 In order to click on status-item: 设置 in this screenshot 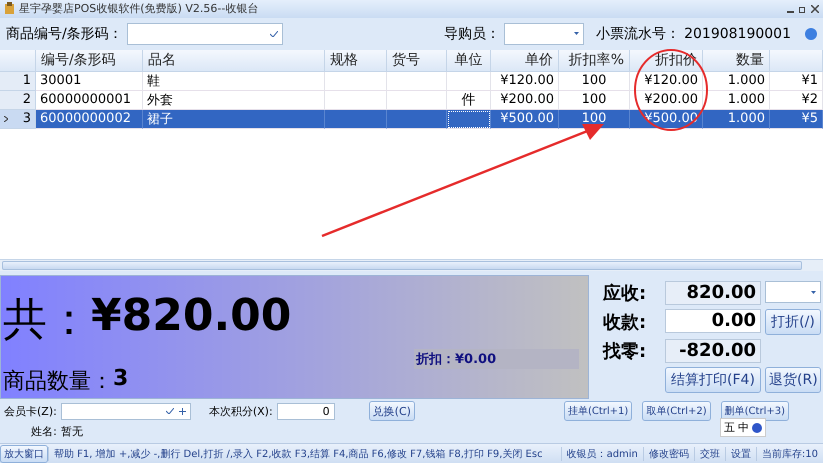, I will do `click(740, 453)`.